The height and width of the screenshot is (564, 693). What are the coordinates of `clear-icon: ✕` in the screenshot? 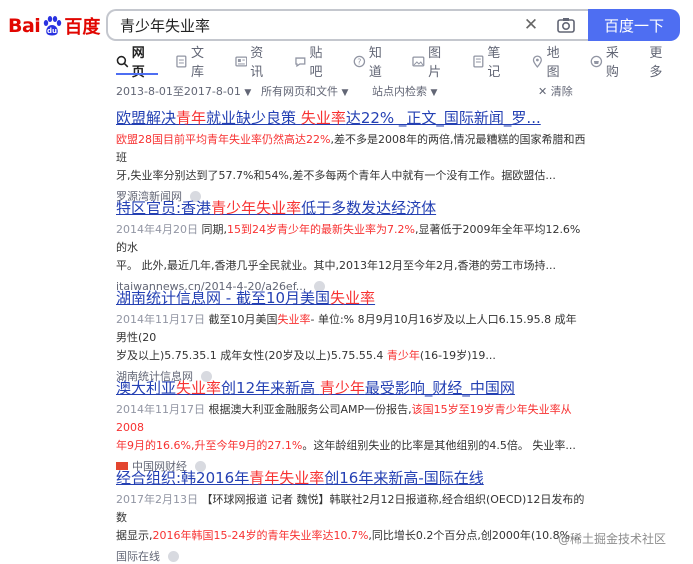 It's located at (531, 25).